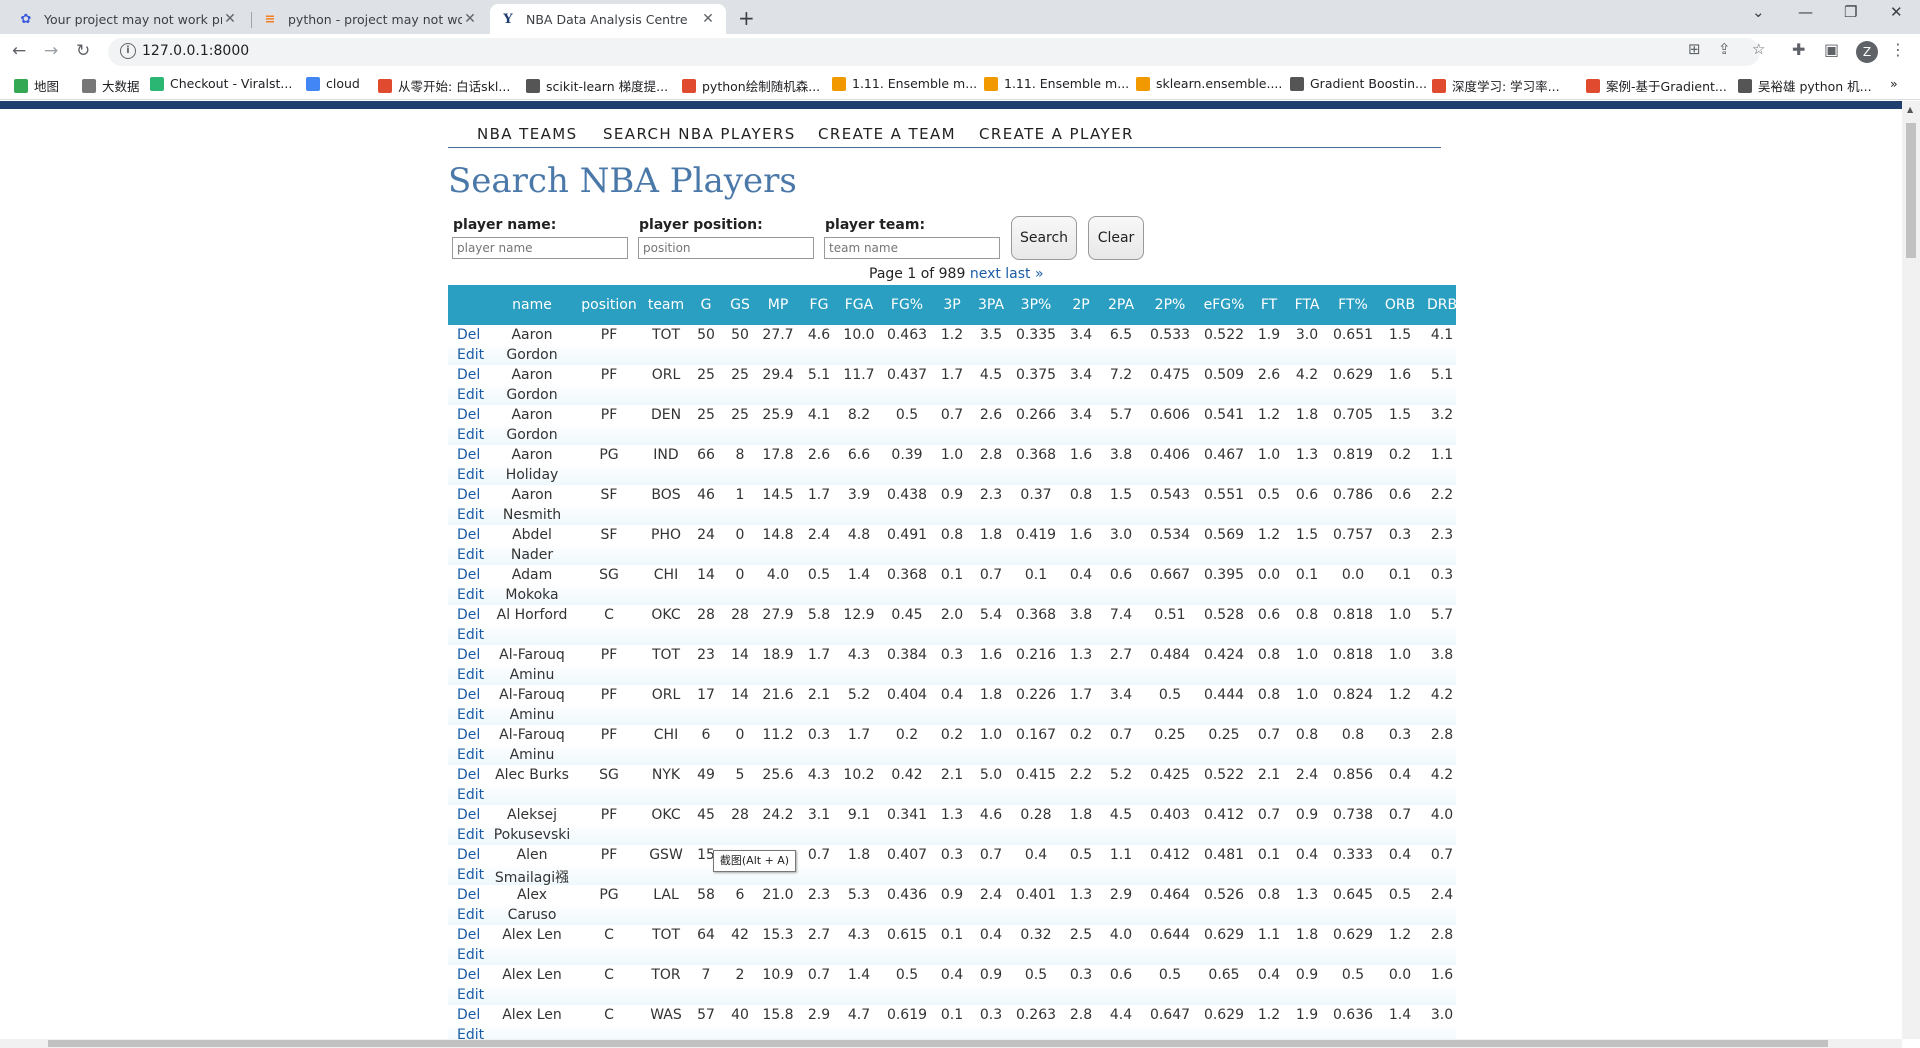 This screenshot has width=1920, height=1048. What do you see at coordinates (370, 19) in the screenshot?
I see `browser-tab-2: ≡ python - project may not work ✕` at bounding box center [370, 19].